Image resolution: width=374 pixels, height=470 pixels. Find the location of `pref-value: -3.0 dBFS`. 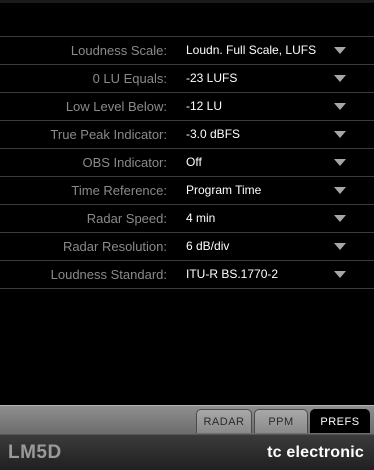

pref-value: -3.0 dBFS is located at coordinates (213, 134).